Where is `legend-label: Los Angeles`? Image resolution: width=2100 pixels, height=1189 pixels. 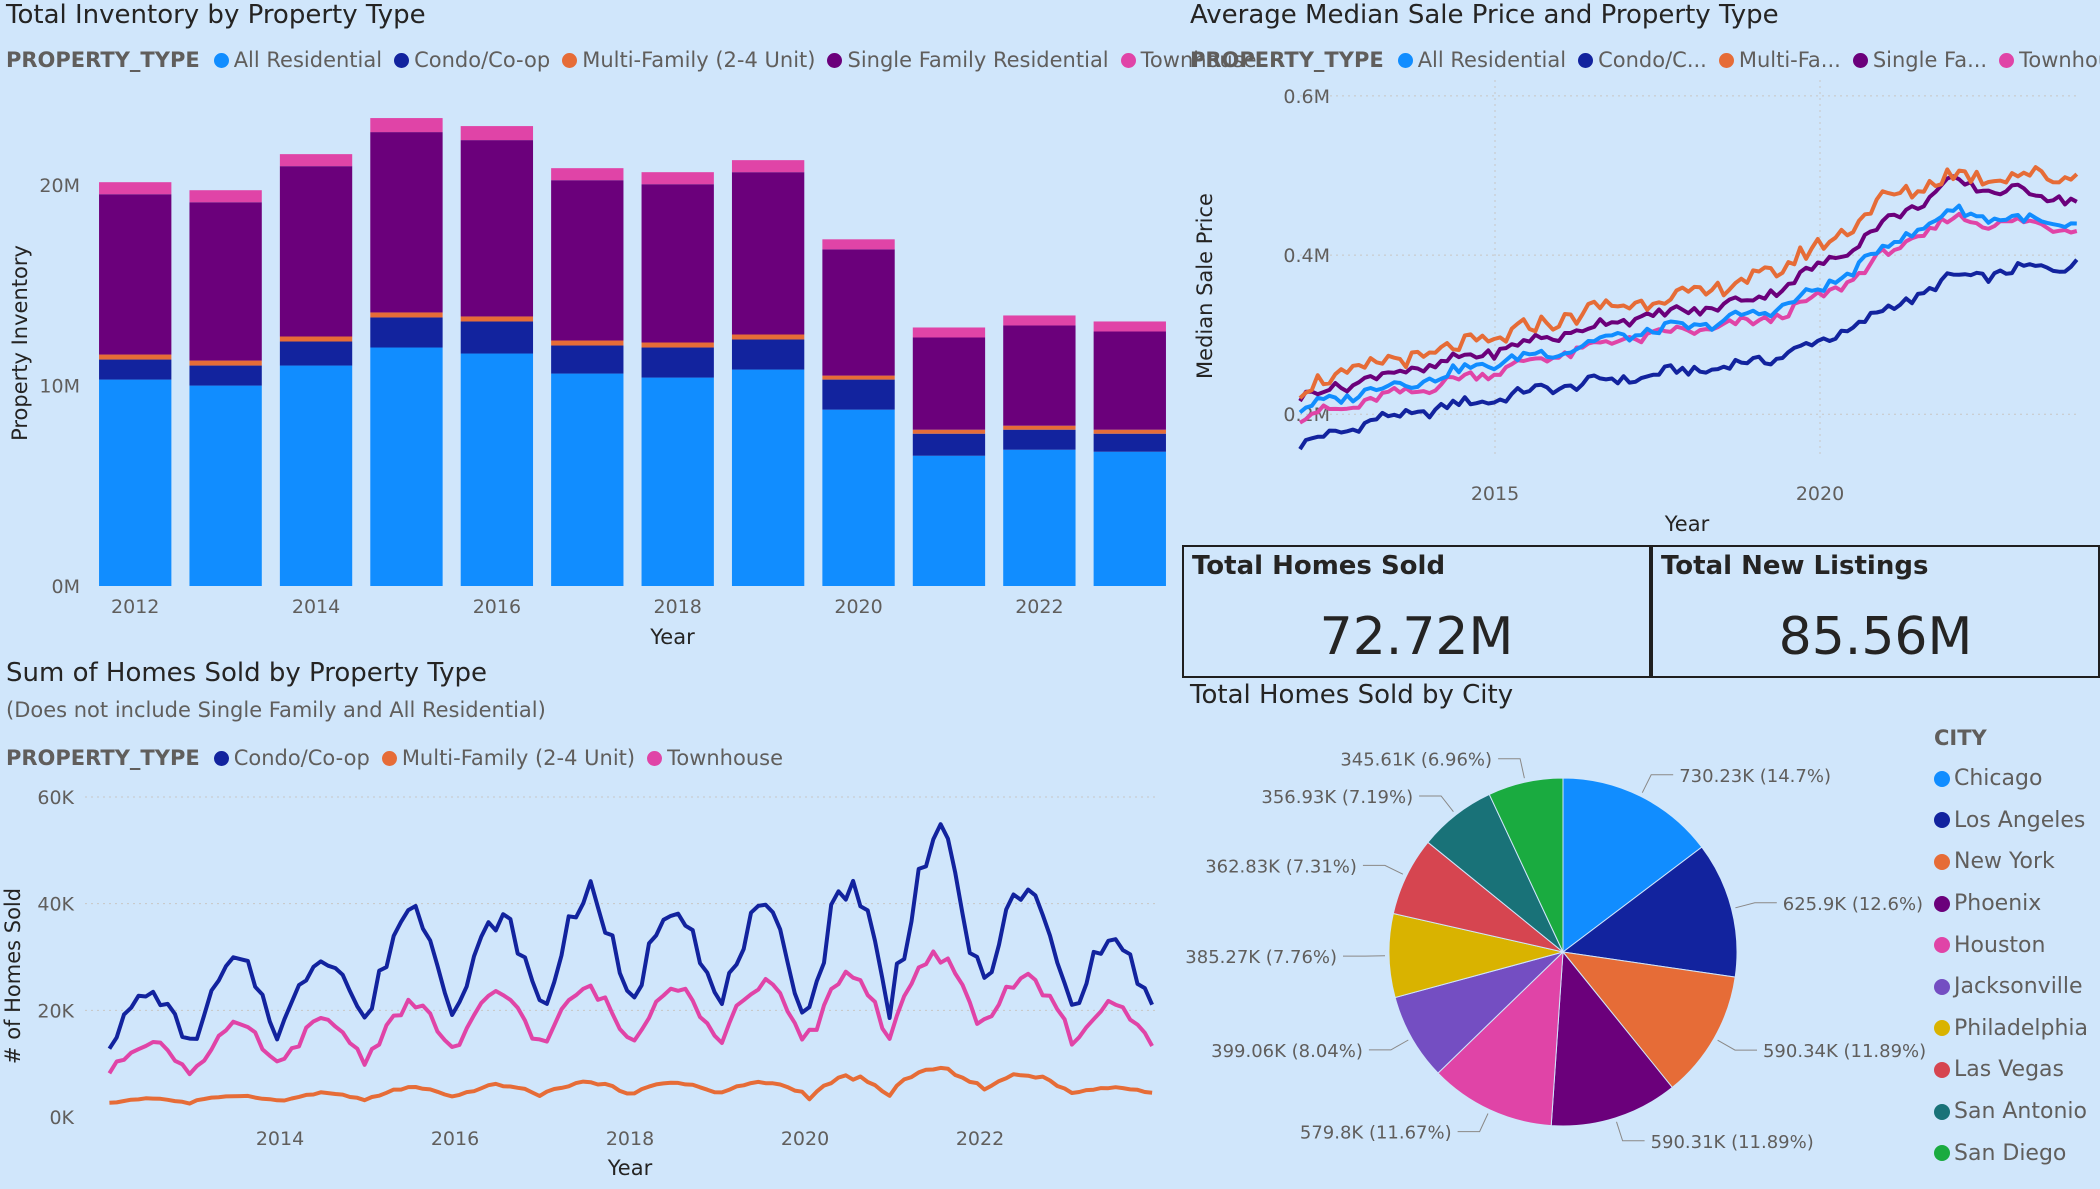
legend-label: Los Angeles is located at coordinates (2020, 820).